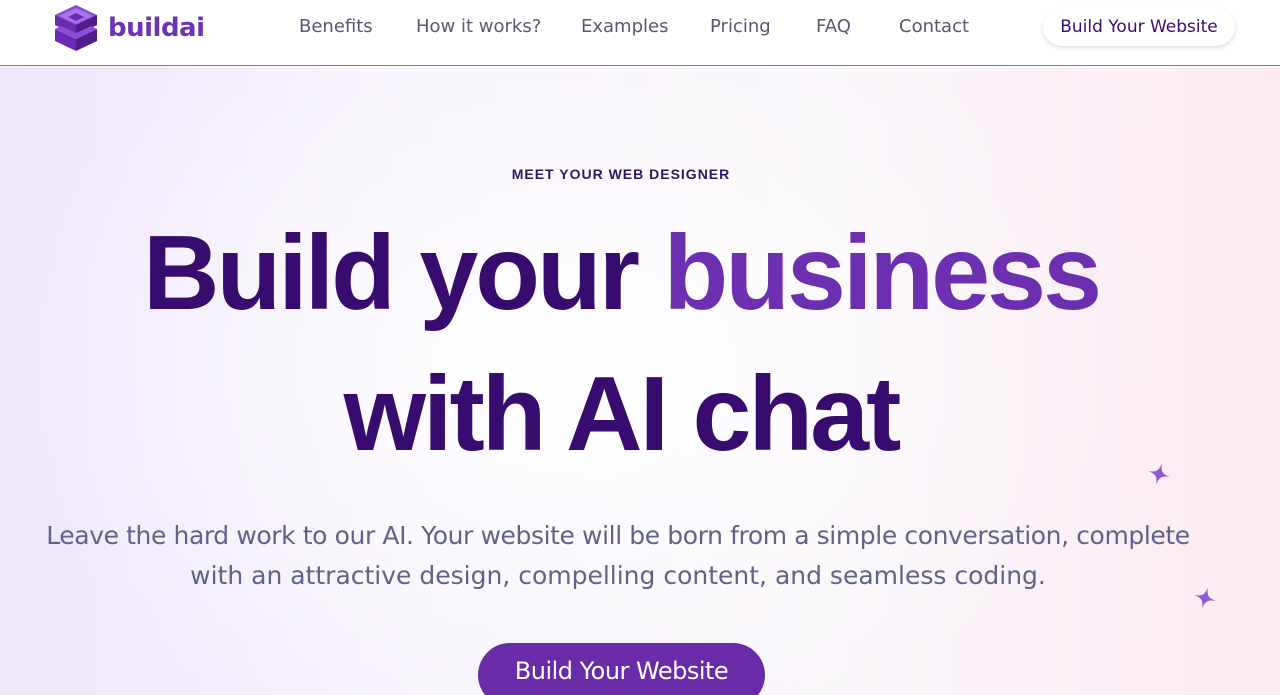 Image resolution: width=1280 pixels, height=695 pixels. What do you see at coordinates (1139, 27) in the screenshot?
I see `header-build-website-button: Build Your Website` at bounding box center [1139, 27].